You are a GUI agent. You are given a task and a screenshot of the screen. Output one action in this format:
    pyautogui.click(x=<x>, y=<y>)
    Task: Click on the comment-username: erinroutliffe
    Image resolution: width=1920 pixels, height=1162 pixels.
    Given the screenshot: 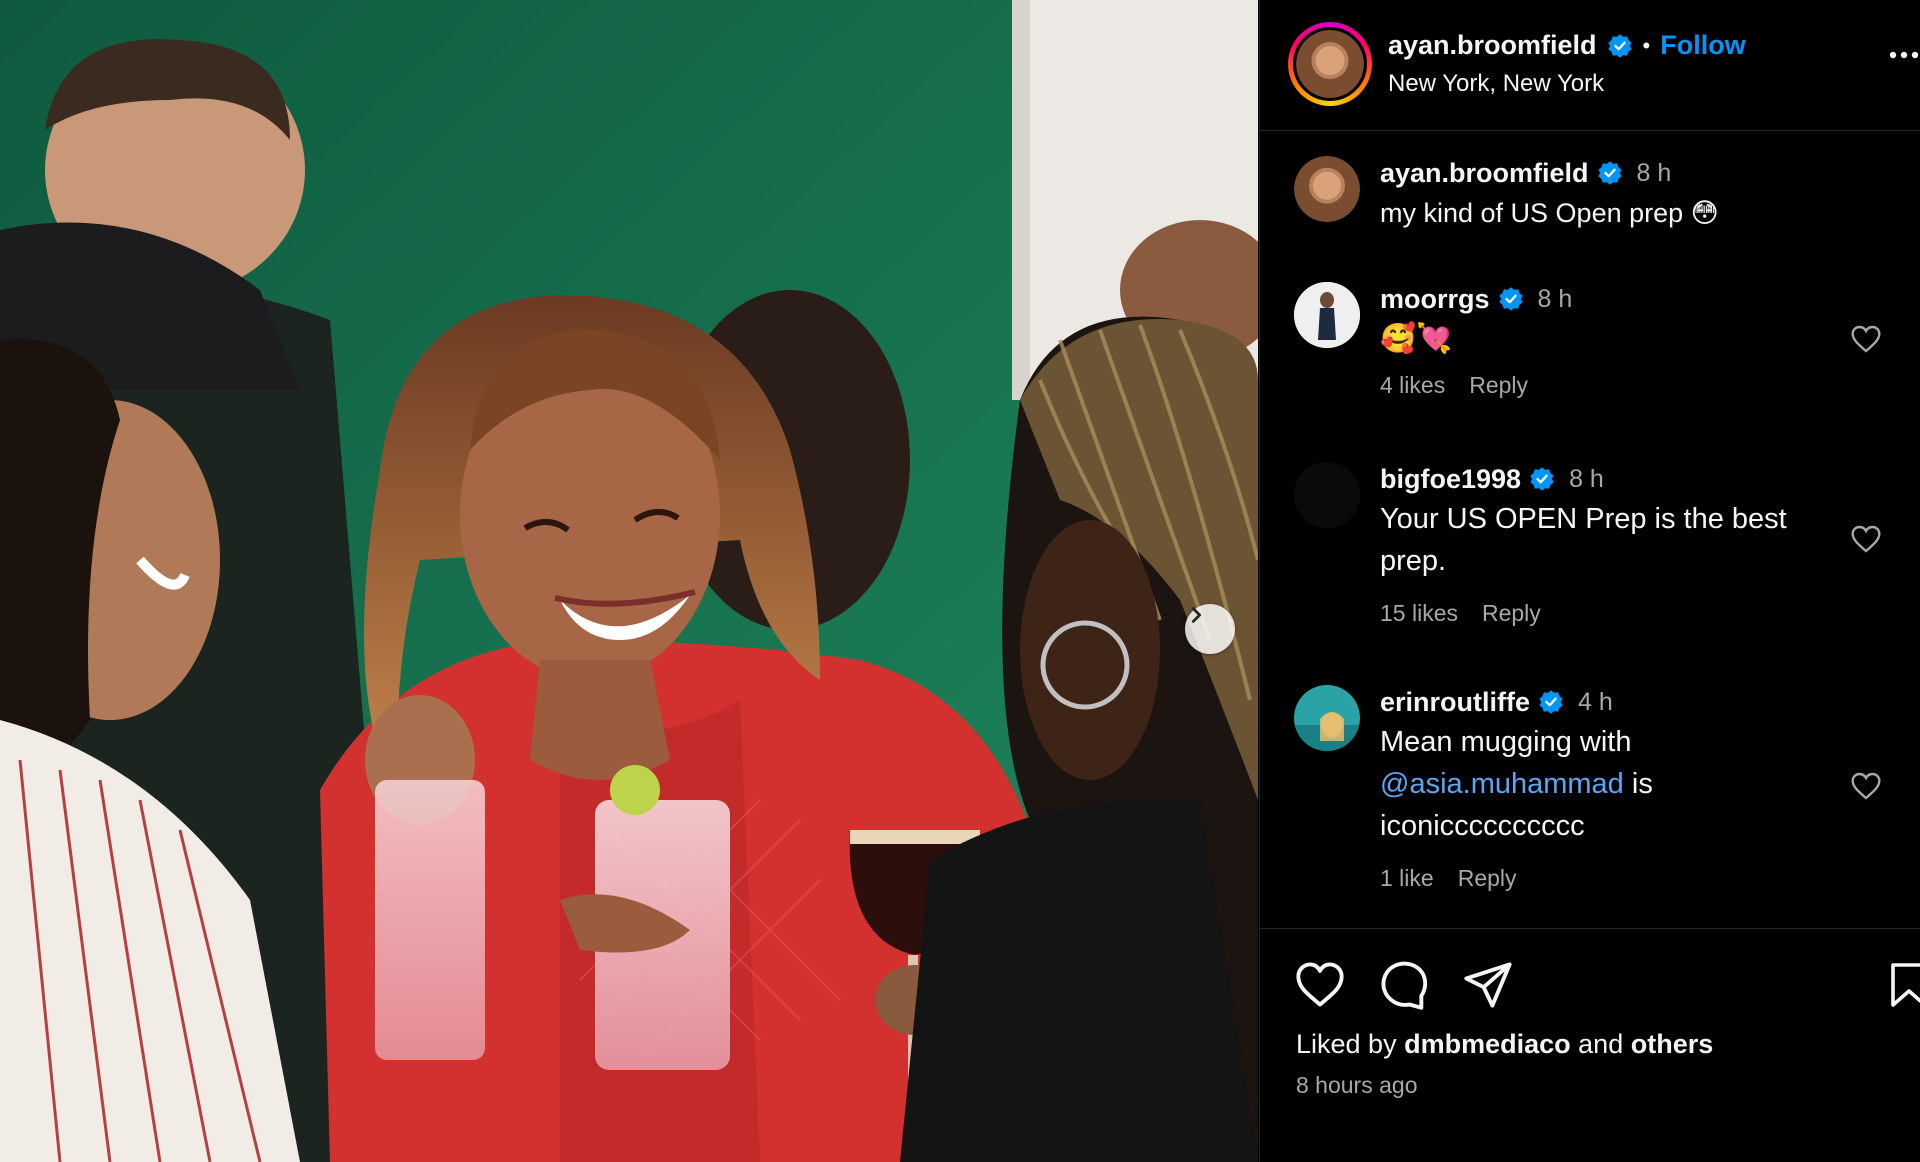 What is the action you would take?
    pyautogui.click(x=1455, y=702)
    